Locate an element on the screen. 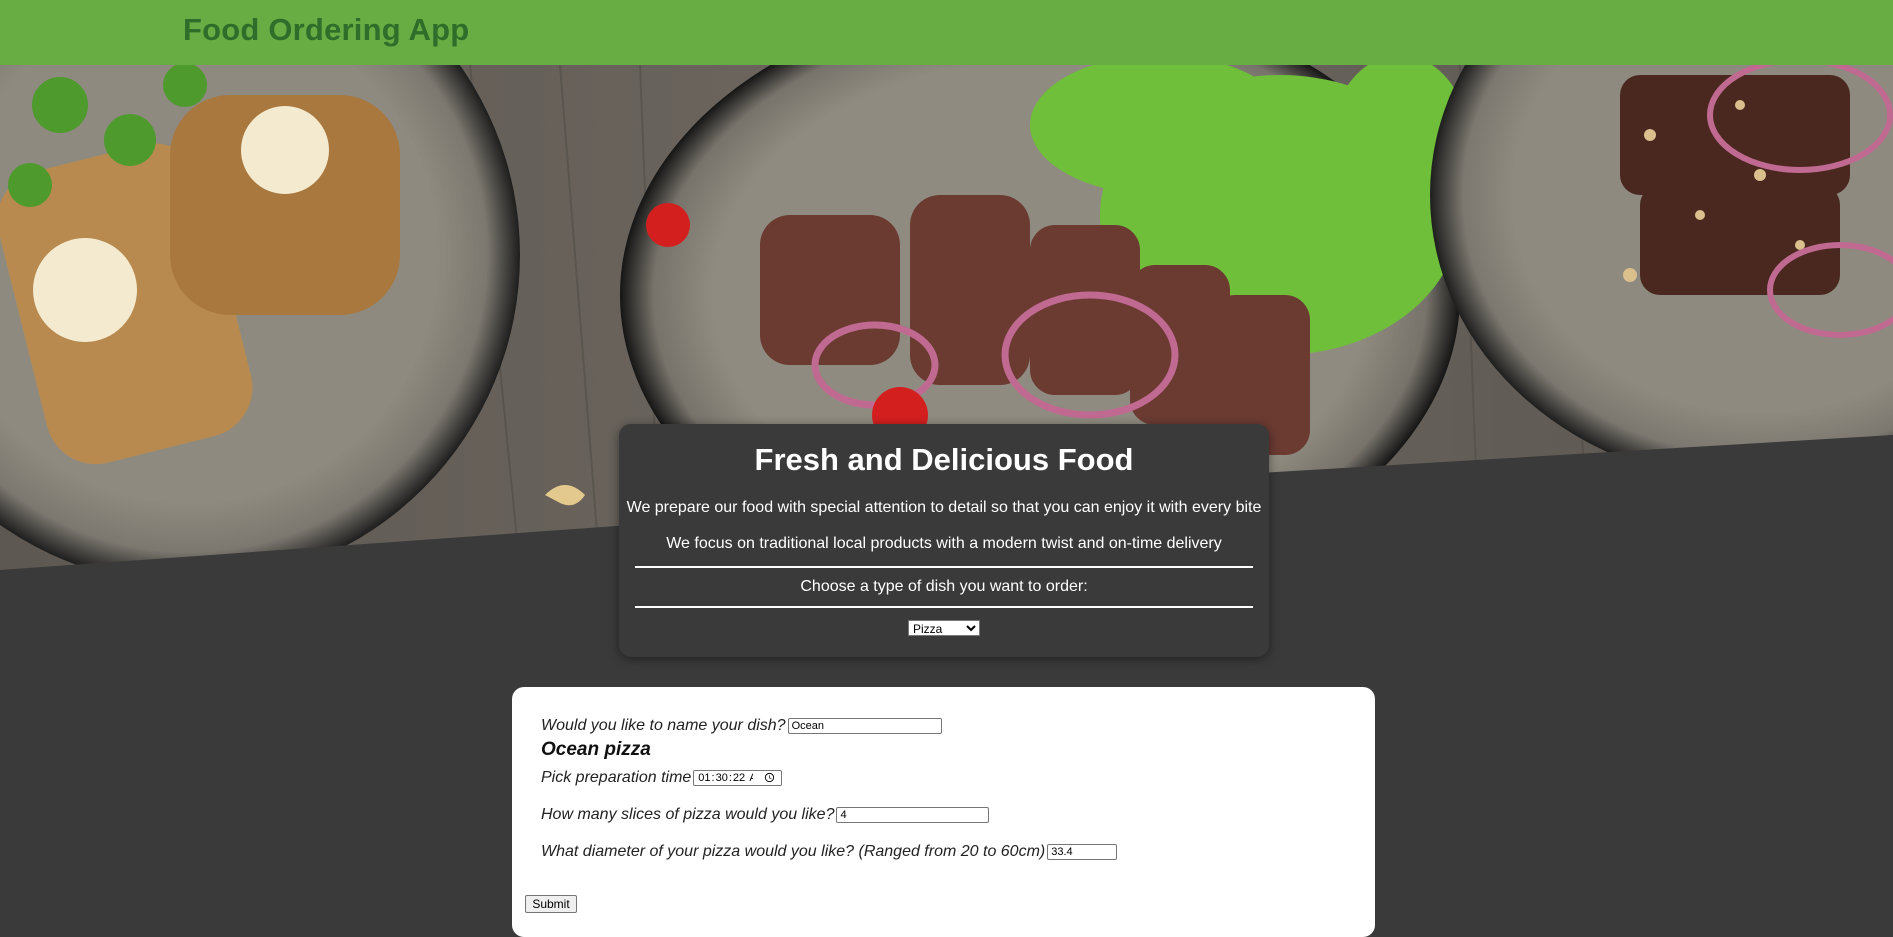  slices-row: How many slices of pizza would you like? is located at coordinates (765, 815).